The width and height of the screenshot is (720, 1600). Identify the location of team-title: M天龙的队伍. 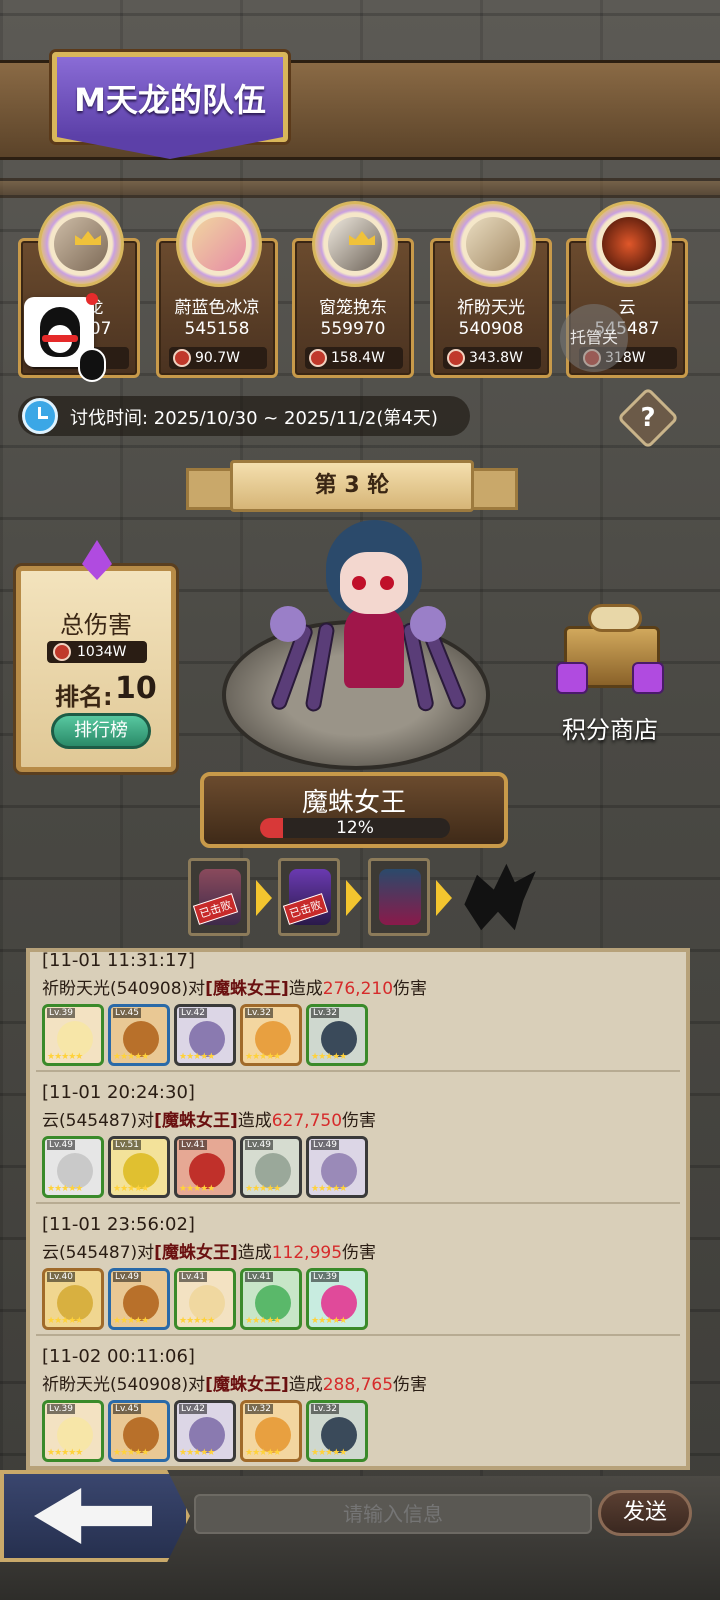
(170, 100).